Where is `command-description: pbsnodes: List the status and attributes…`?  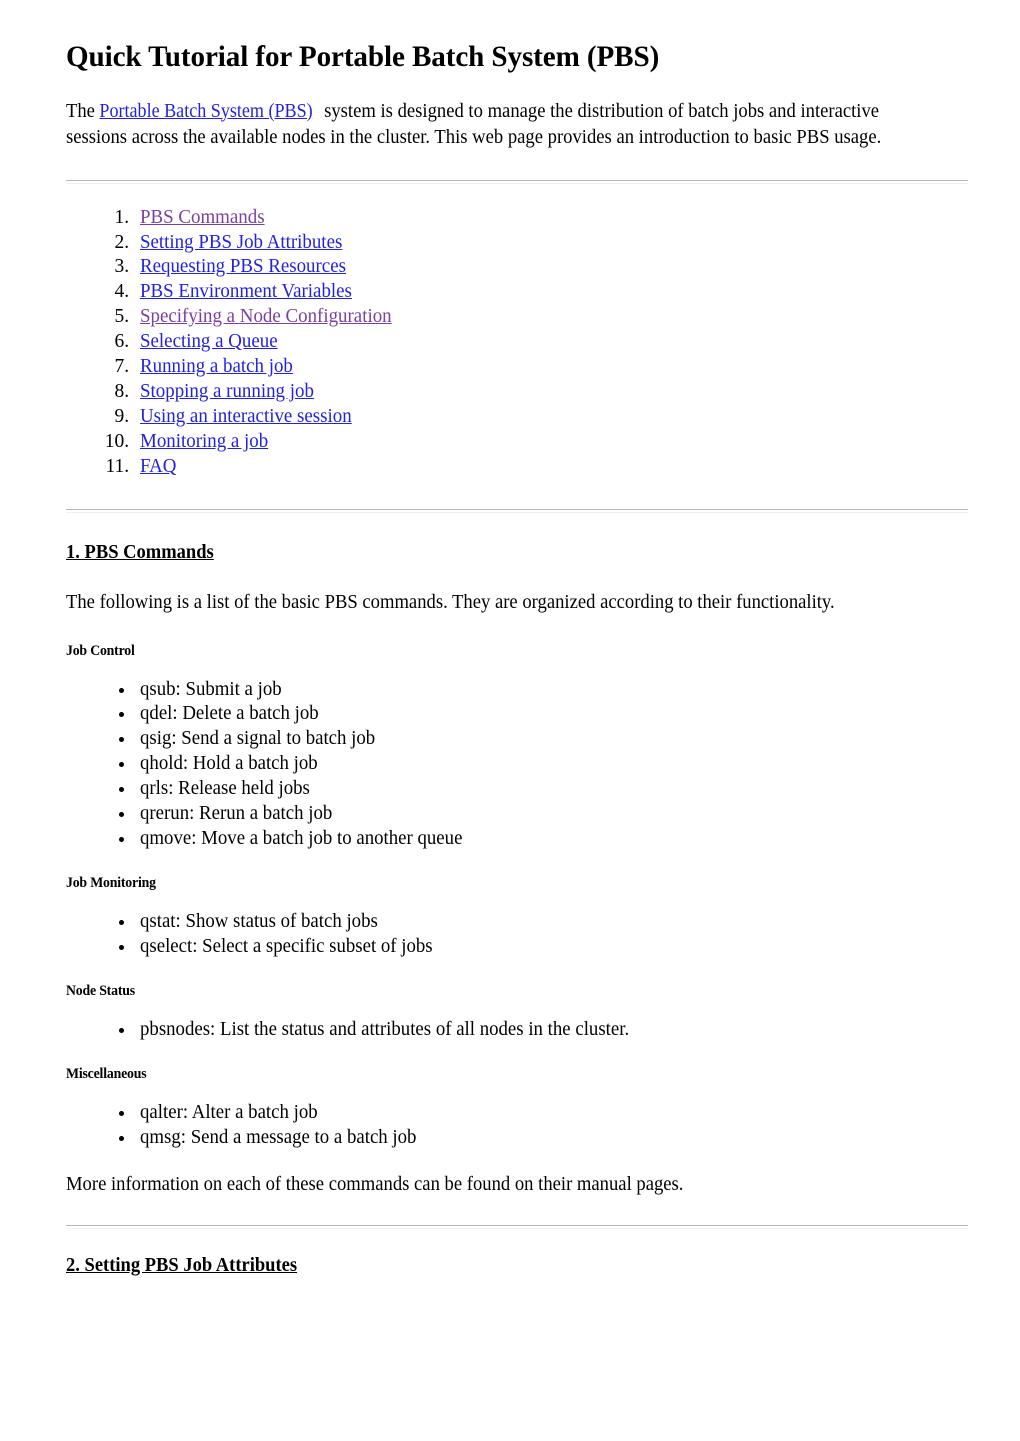 command-description: pbsnodes: List the status and attributes… is located at coordinates (385, 1029).